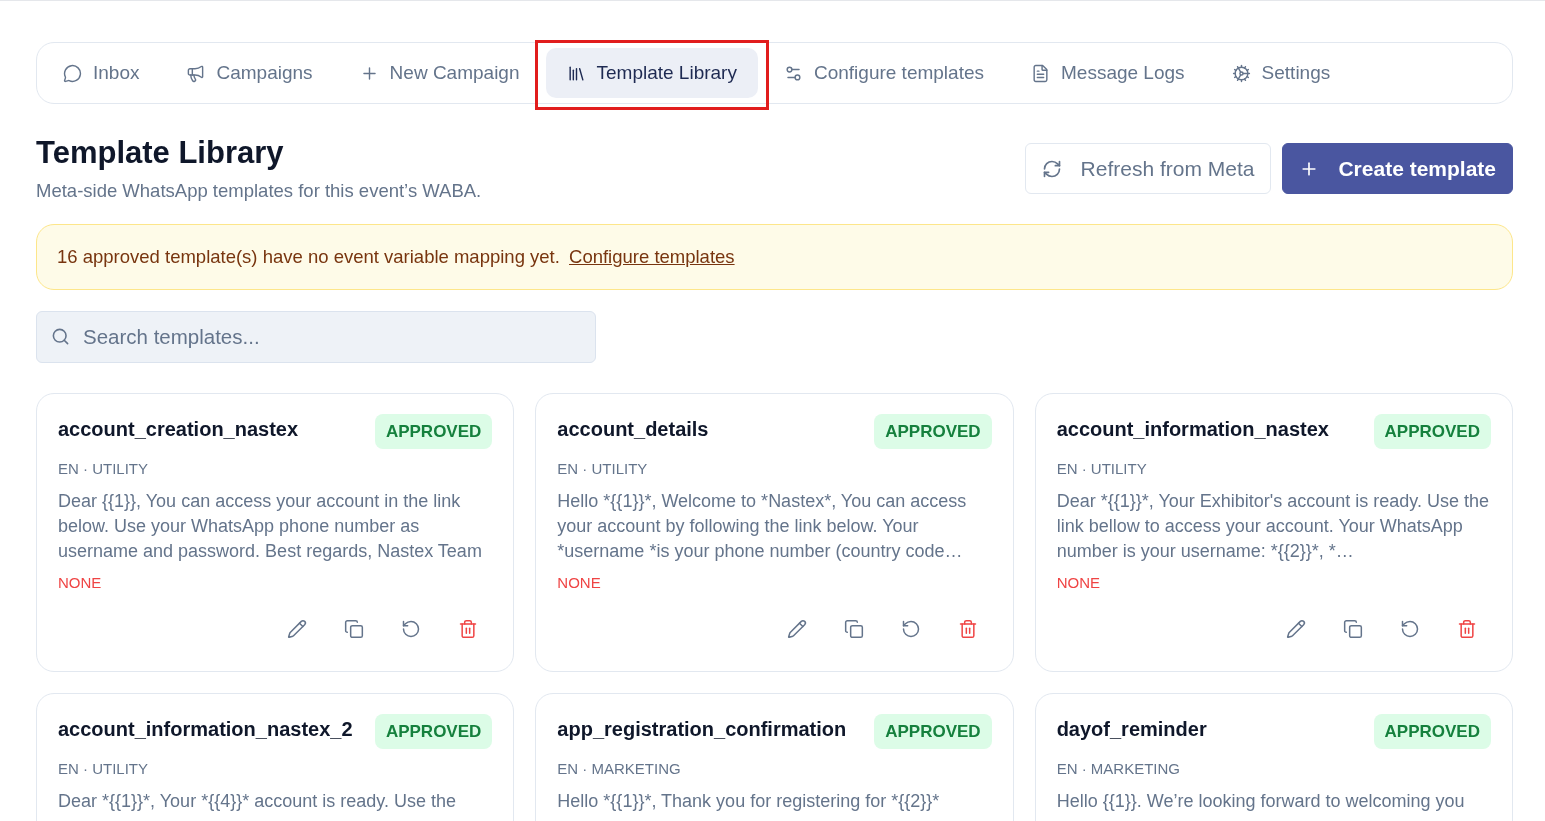  I want to click on refresh-icon, so click(1051, 168).